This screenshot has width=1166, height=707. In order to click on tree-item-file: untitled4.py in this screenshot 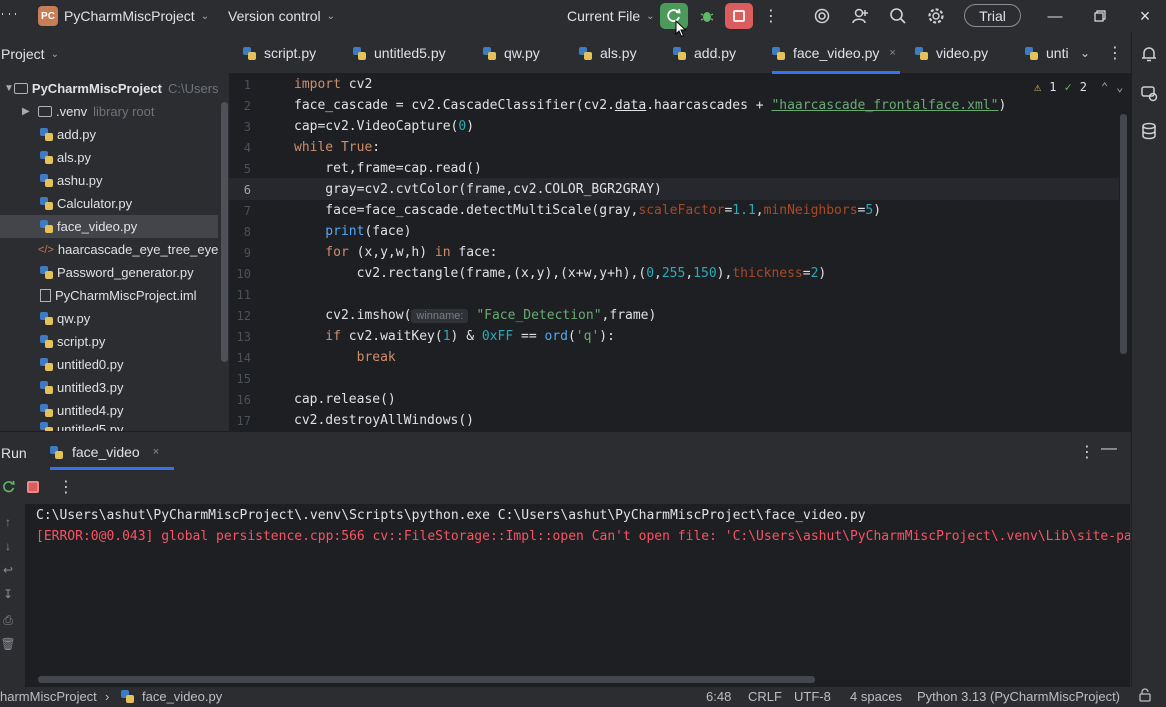, I will do `click(109, 410)`.